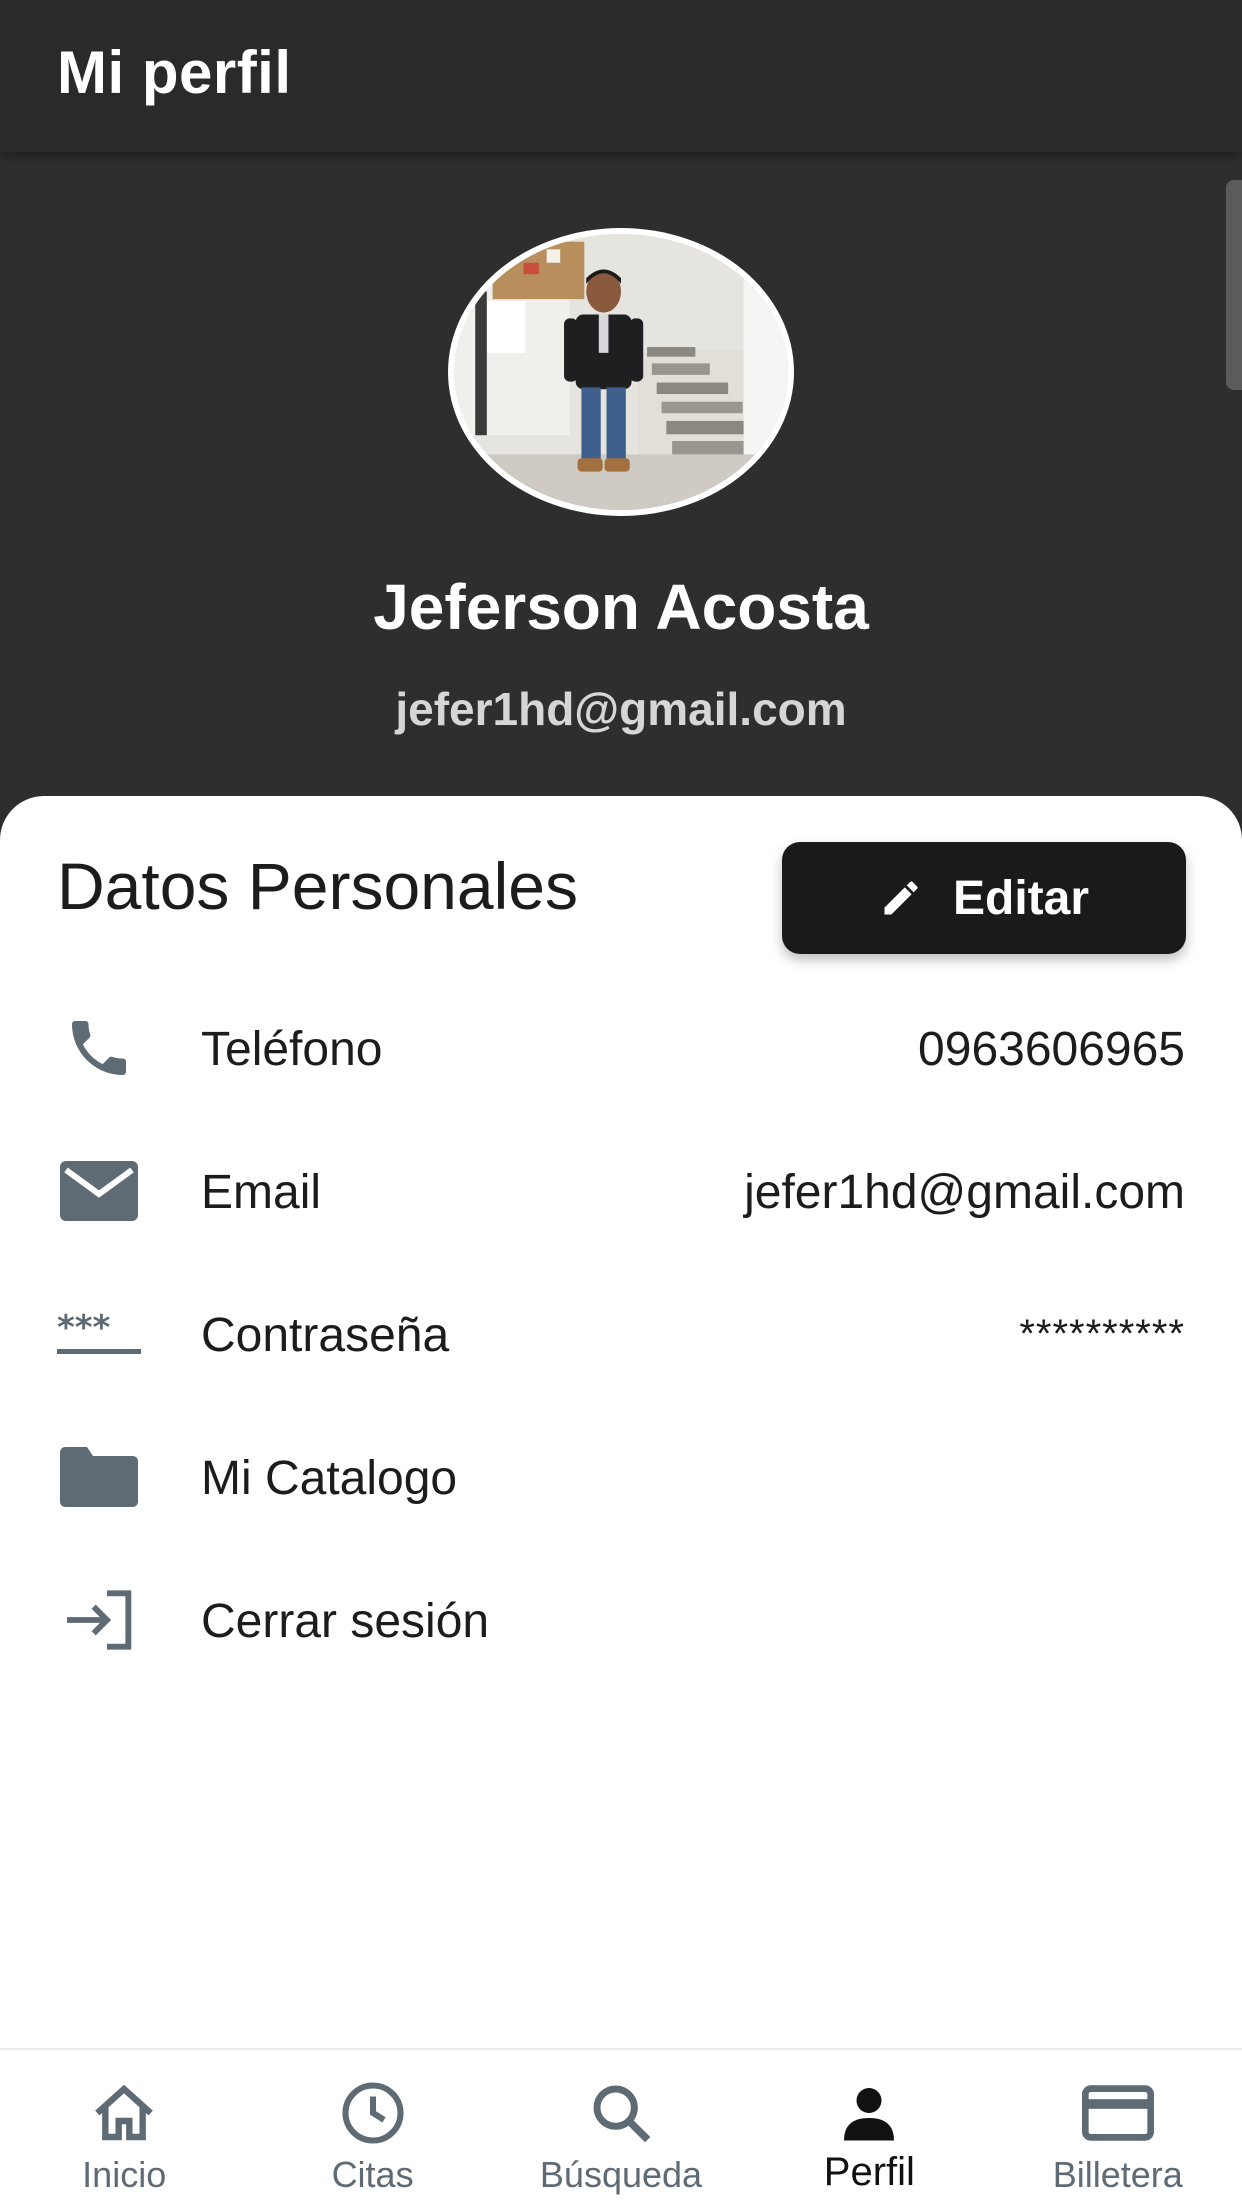 This screenshot has height=2208, width=1242. What do you see at coordinates (317, 886) in the screenshot?
I see `section-title: Datos Personales` at bounding box center [317, 886].